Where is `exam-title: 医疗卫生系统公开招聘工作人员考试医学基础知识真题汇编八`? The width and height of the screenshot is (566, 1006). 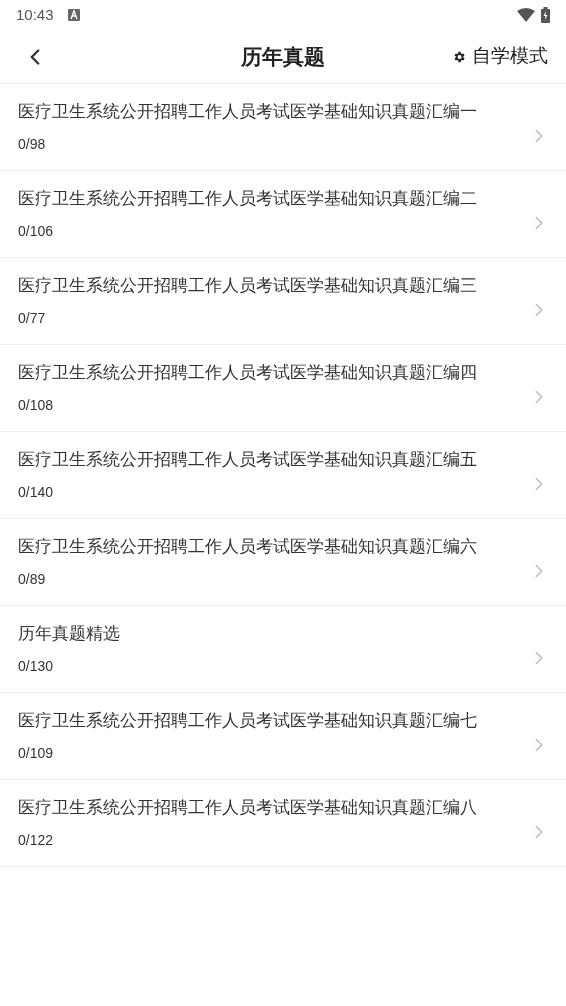
exam-title: 医疗卫生系统公开招聘工作人员考试医学基础知识真题汇编八 is located at coordinates (248, 807).